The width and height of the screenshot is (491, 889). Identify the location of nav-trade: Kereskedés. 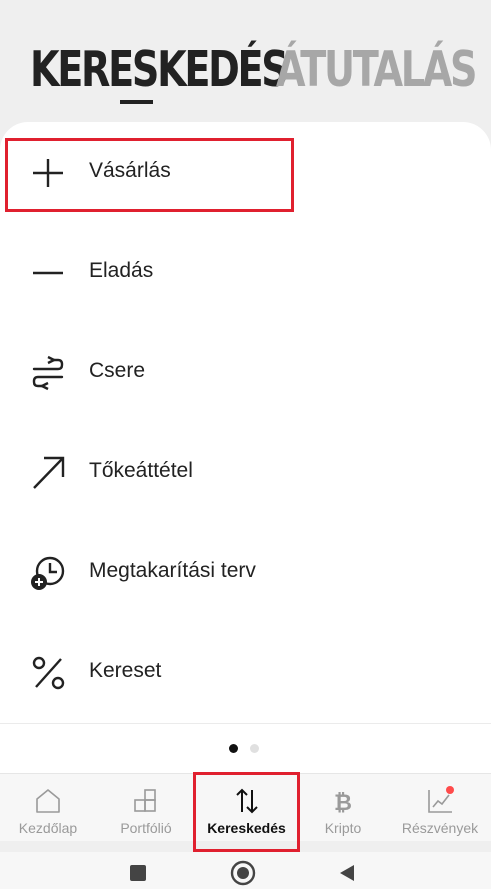
(246, 808).